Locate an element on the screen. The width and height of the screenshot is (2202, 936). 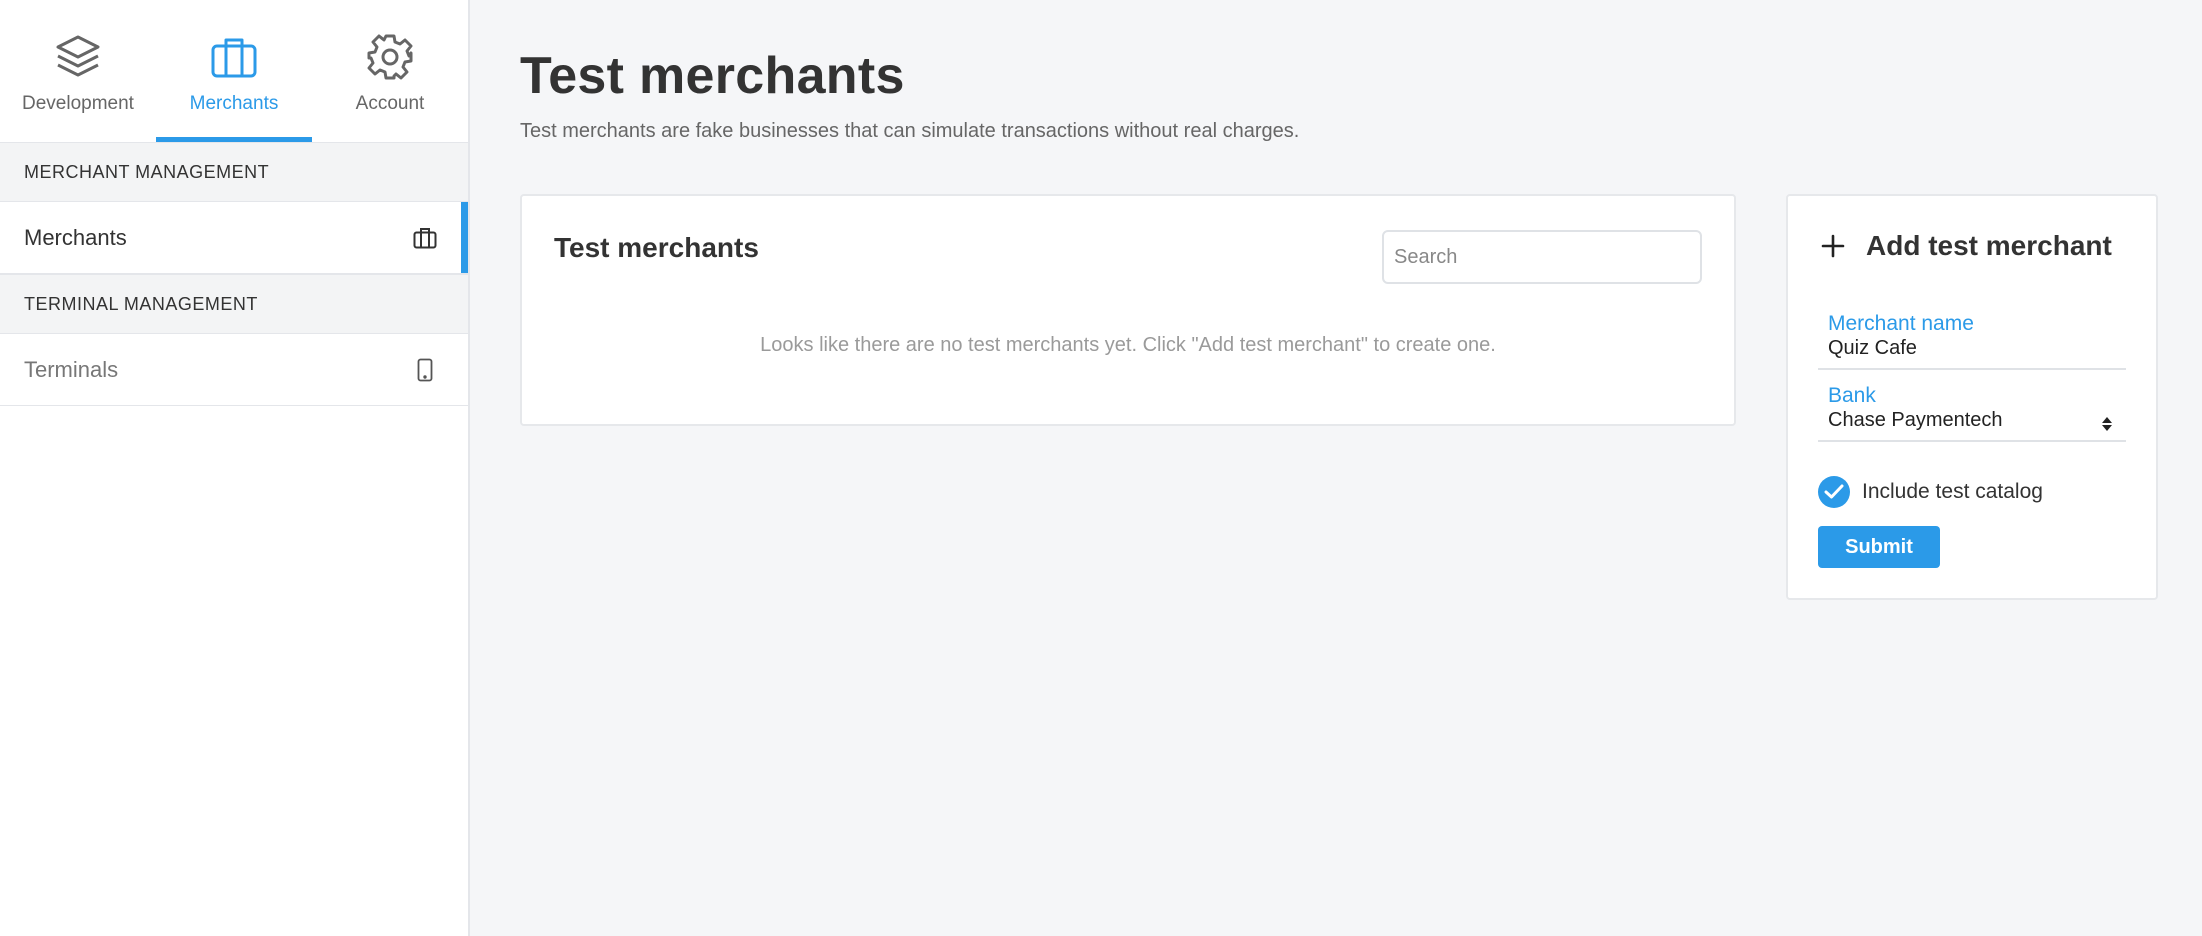
search-input is located at coordinates (1542, 257).